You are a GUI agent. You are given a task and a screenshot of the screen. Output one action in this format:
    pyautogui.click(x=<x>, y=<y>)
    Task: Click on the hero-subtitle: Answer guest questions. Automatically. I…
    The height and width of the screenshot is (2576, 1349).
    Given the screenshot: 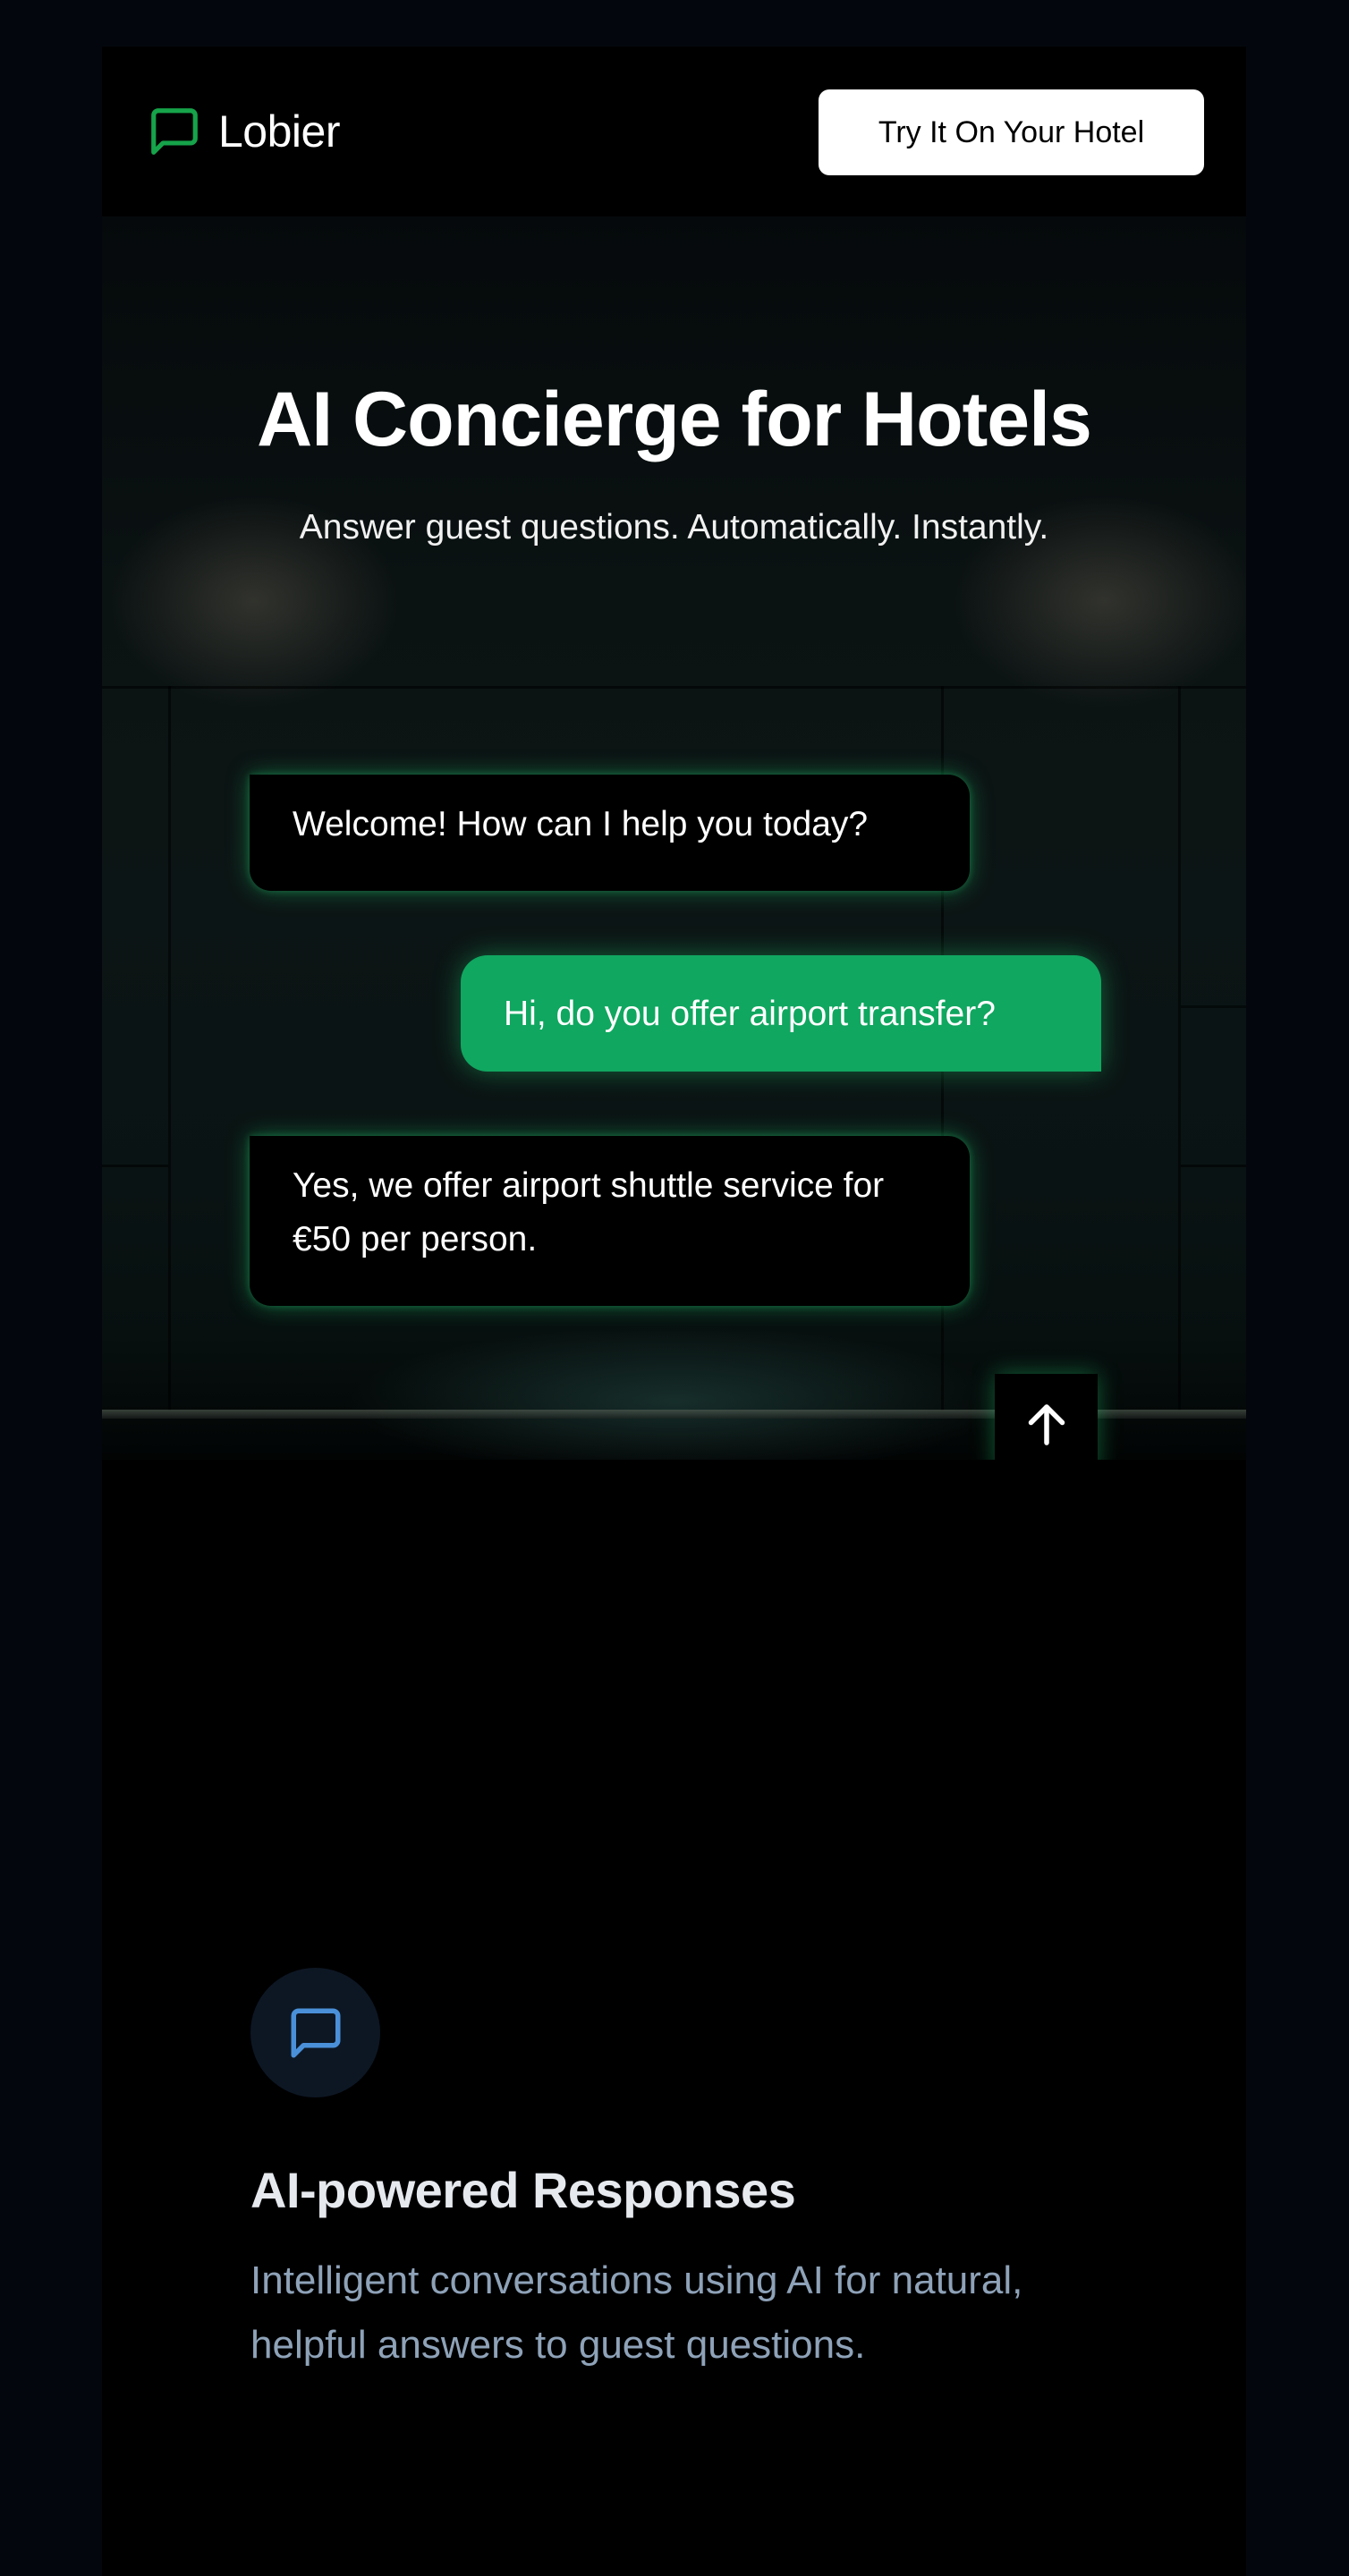 What is the action you would take?
    pyautogui.click(x=674, y=527)
    